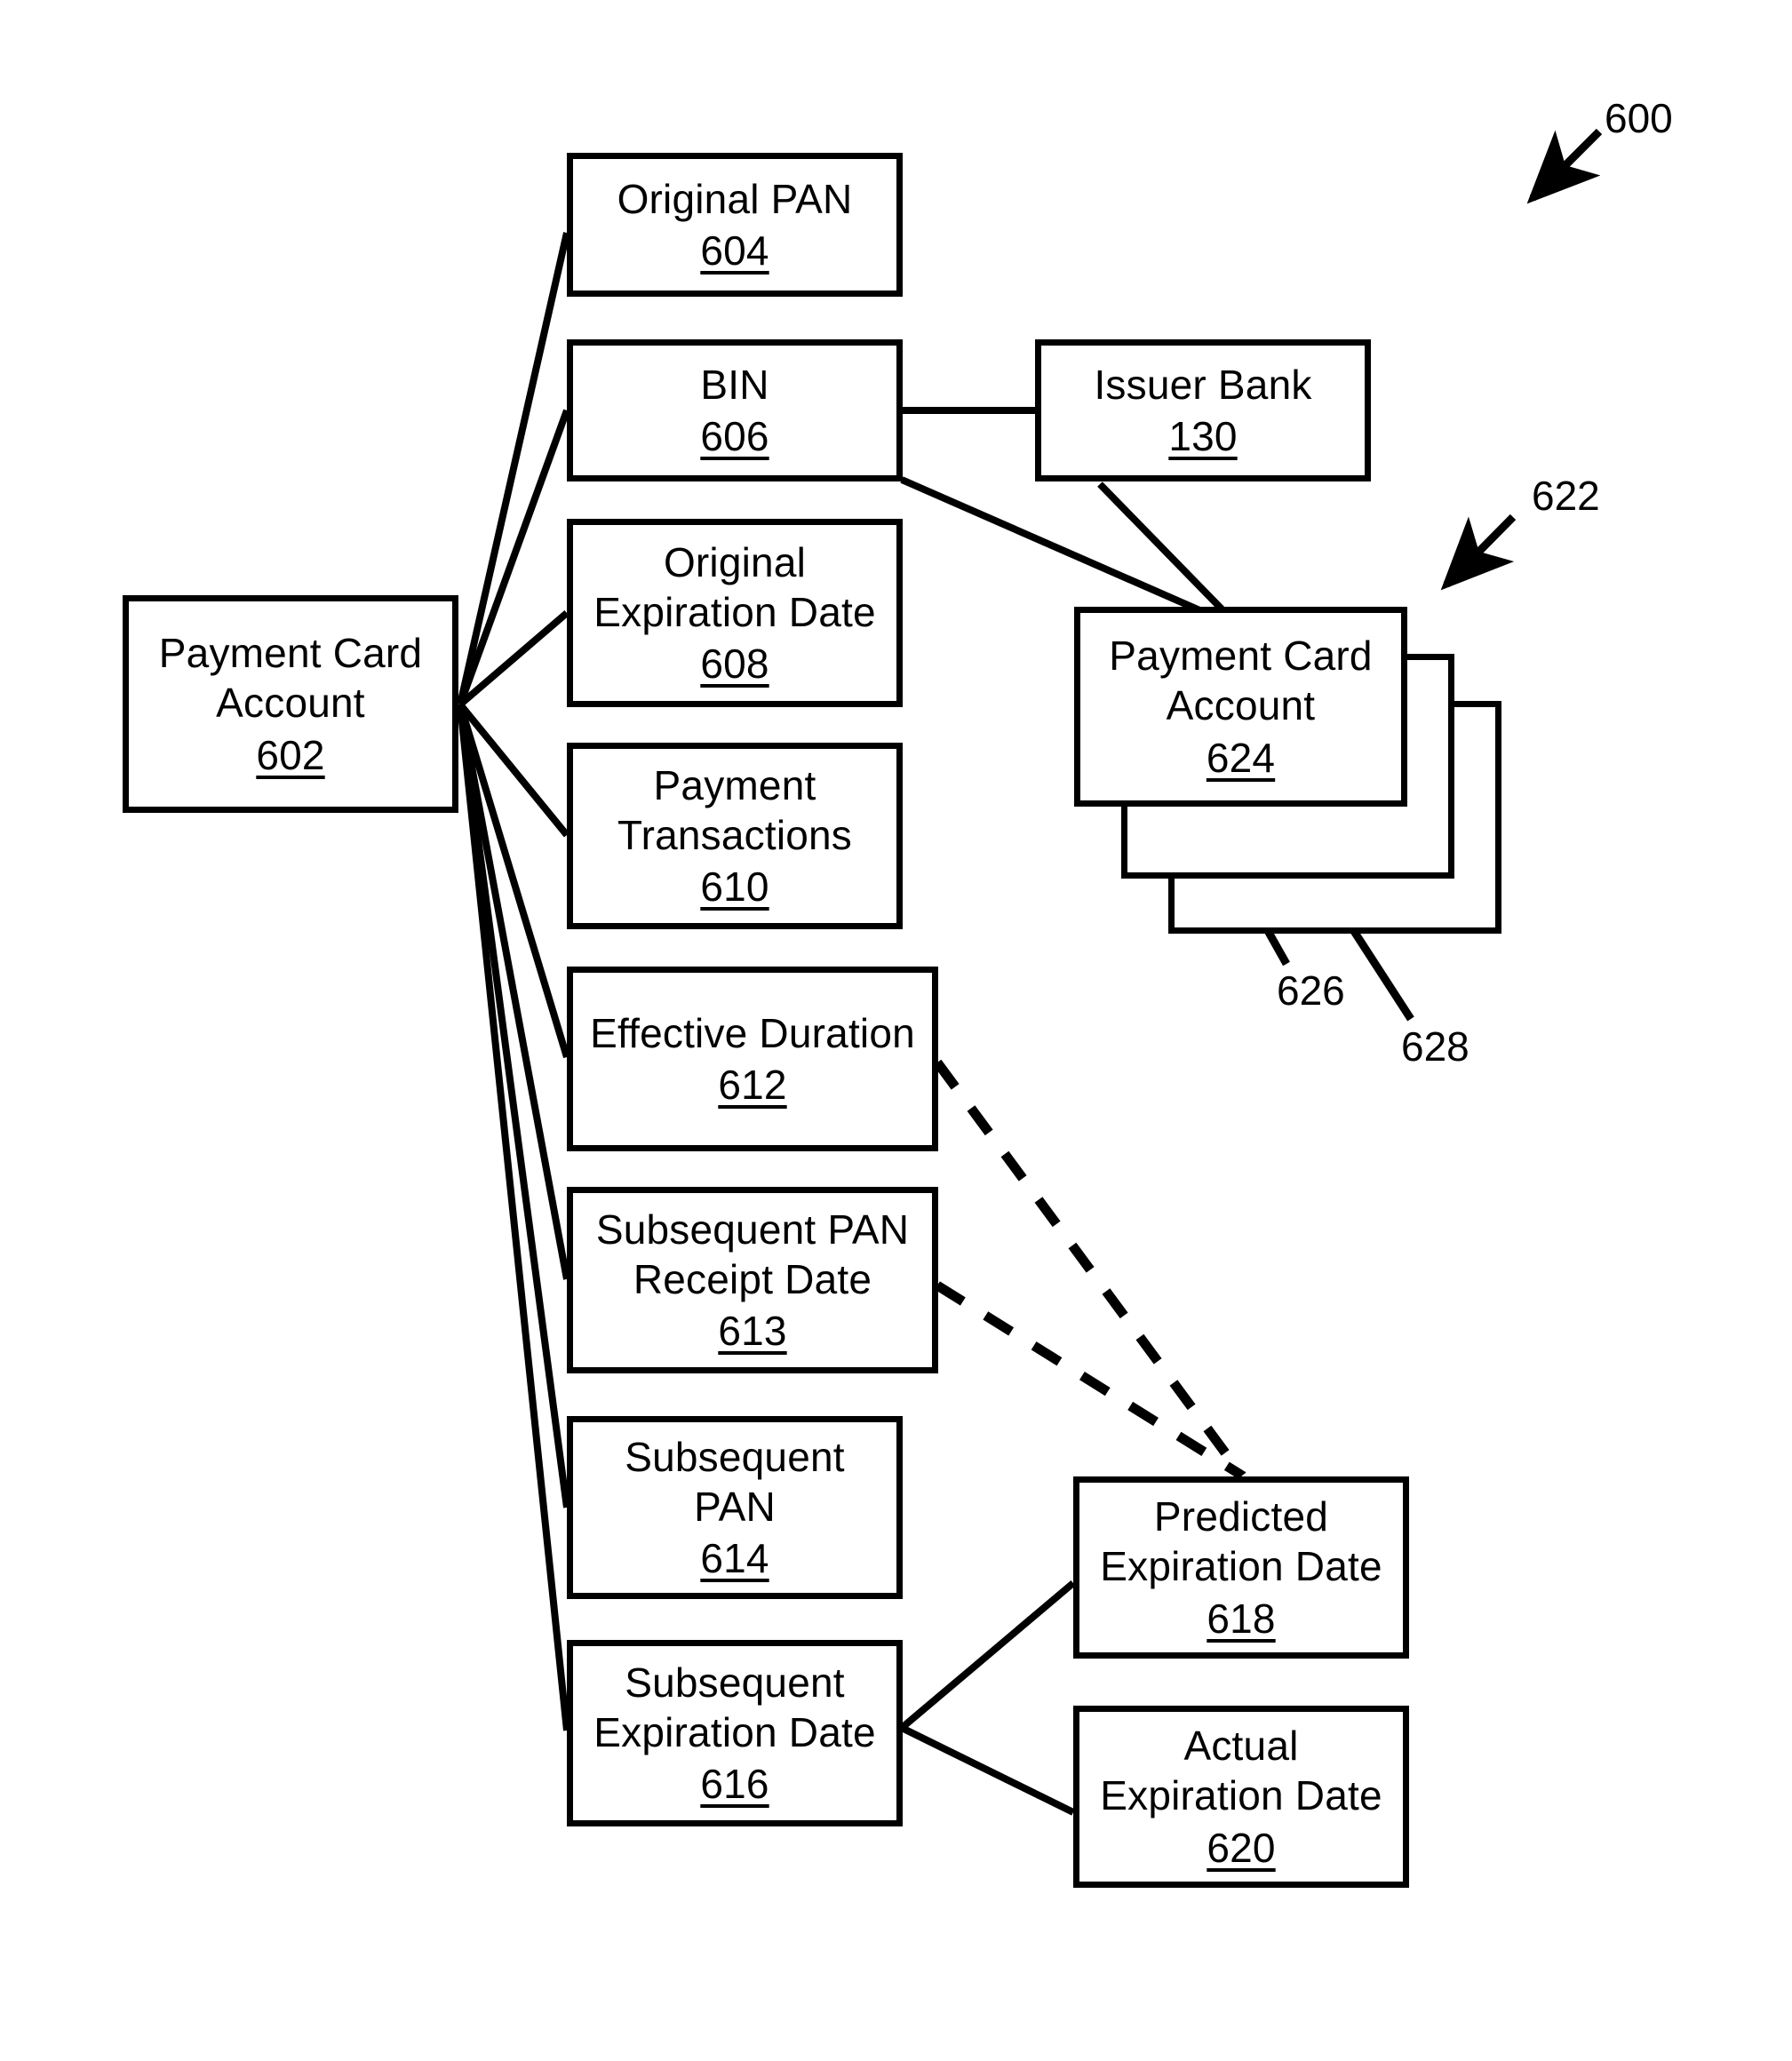  What do you see at coordinates (1435, 1046) in the screenshot?
I see `callout-label-628: 628` at bounding box center [1435, 1046].